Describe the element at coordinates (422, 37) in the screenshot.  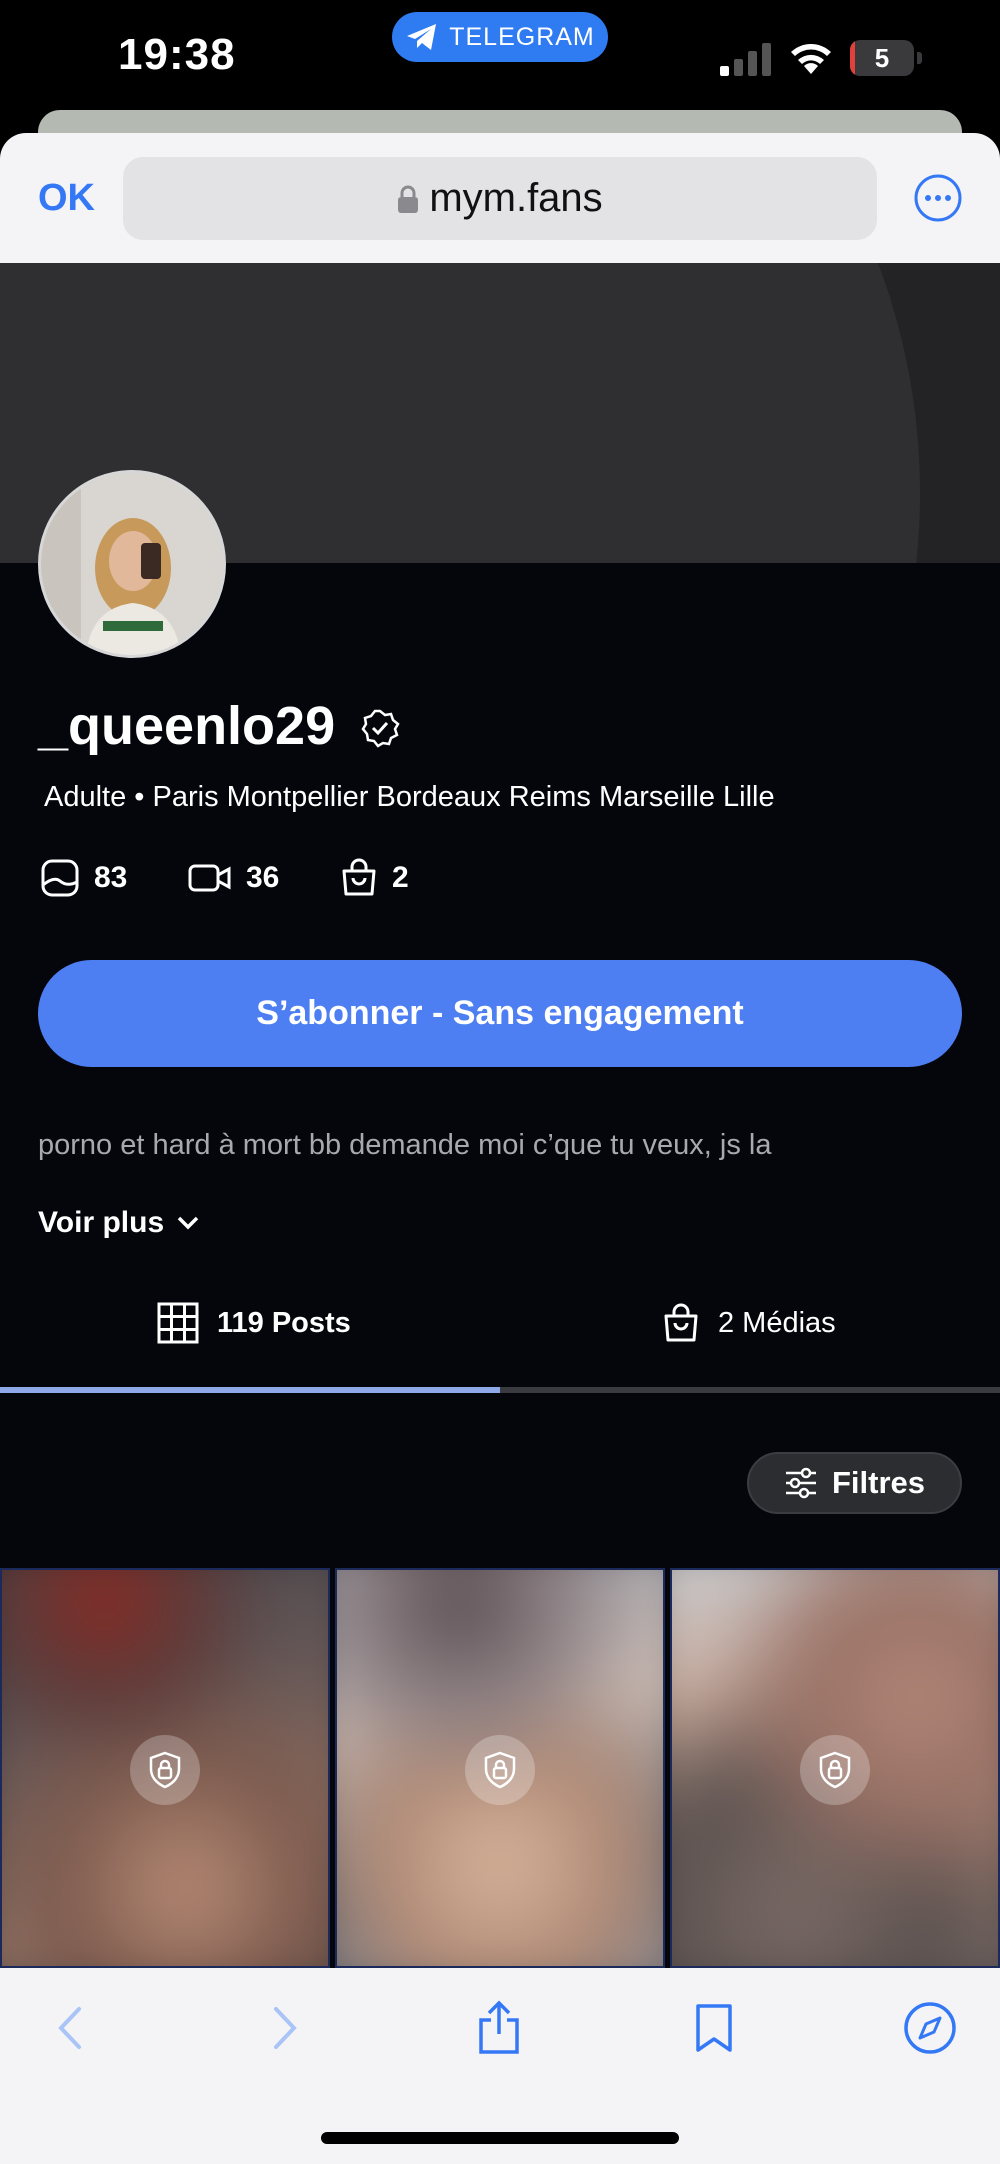
I see `telegram-icon` at that location.